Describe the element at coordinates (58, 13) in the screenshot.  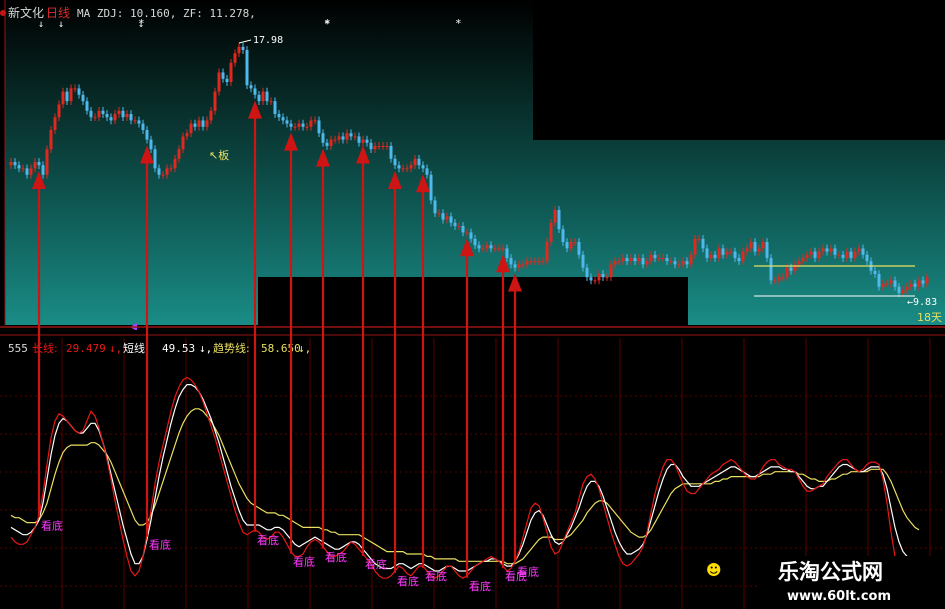
I see `period-label: 日线` at that location.